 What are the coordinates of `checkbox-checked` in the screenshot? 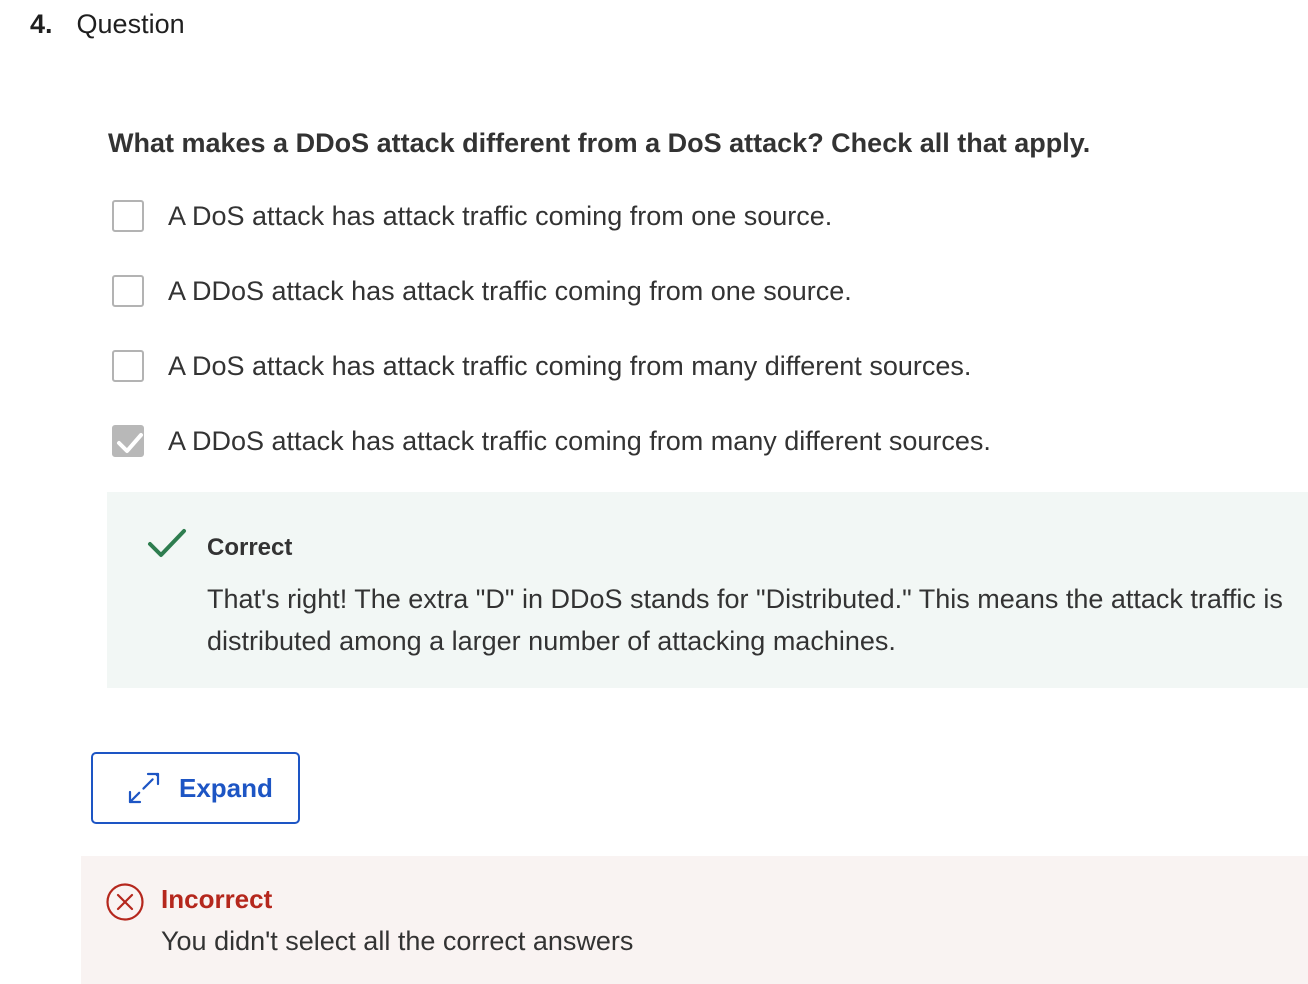 It's located at (128, 441).